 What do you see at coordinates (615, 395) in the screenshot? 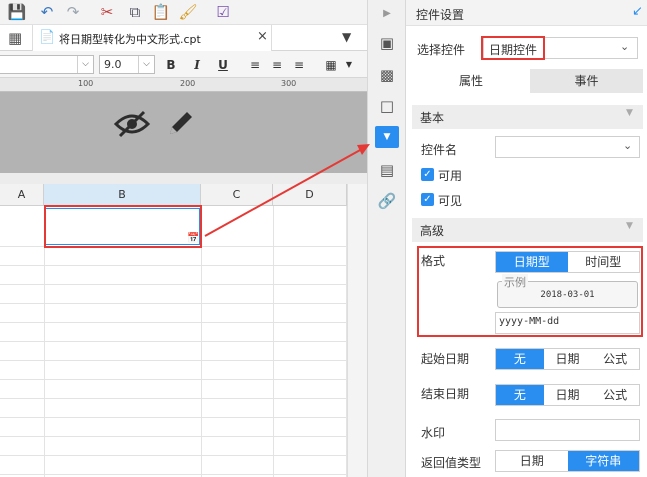
I see `end-formula-option: 公式` at bounding box center [615, 395].